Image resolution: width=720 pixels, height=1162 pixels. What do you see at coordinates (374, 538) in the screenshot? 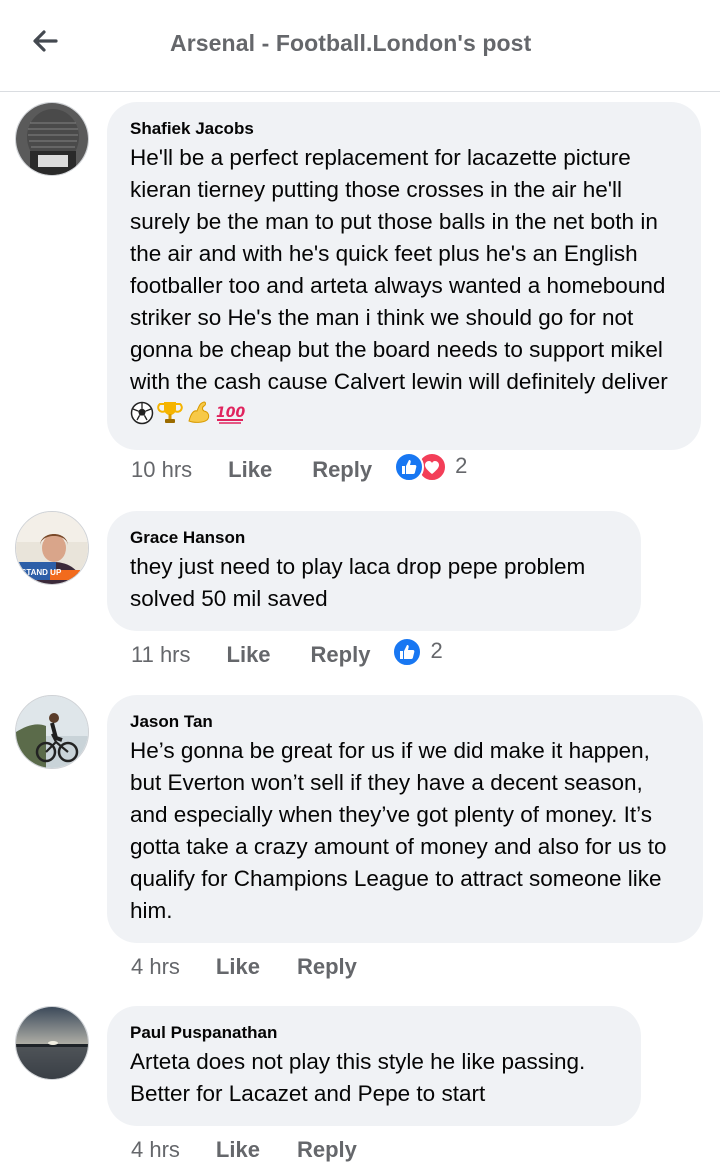
I see `comment-author: Grace Hanson` at bounding box center [374, 538].